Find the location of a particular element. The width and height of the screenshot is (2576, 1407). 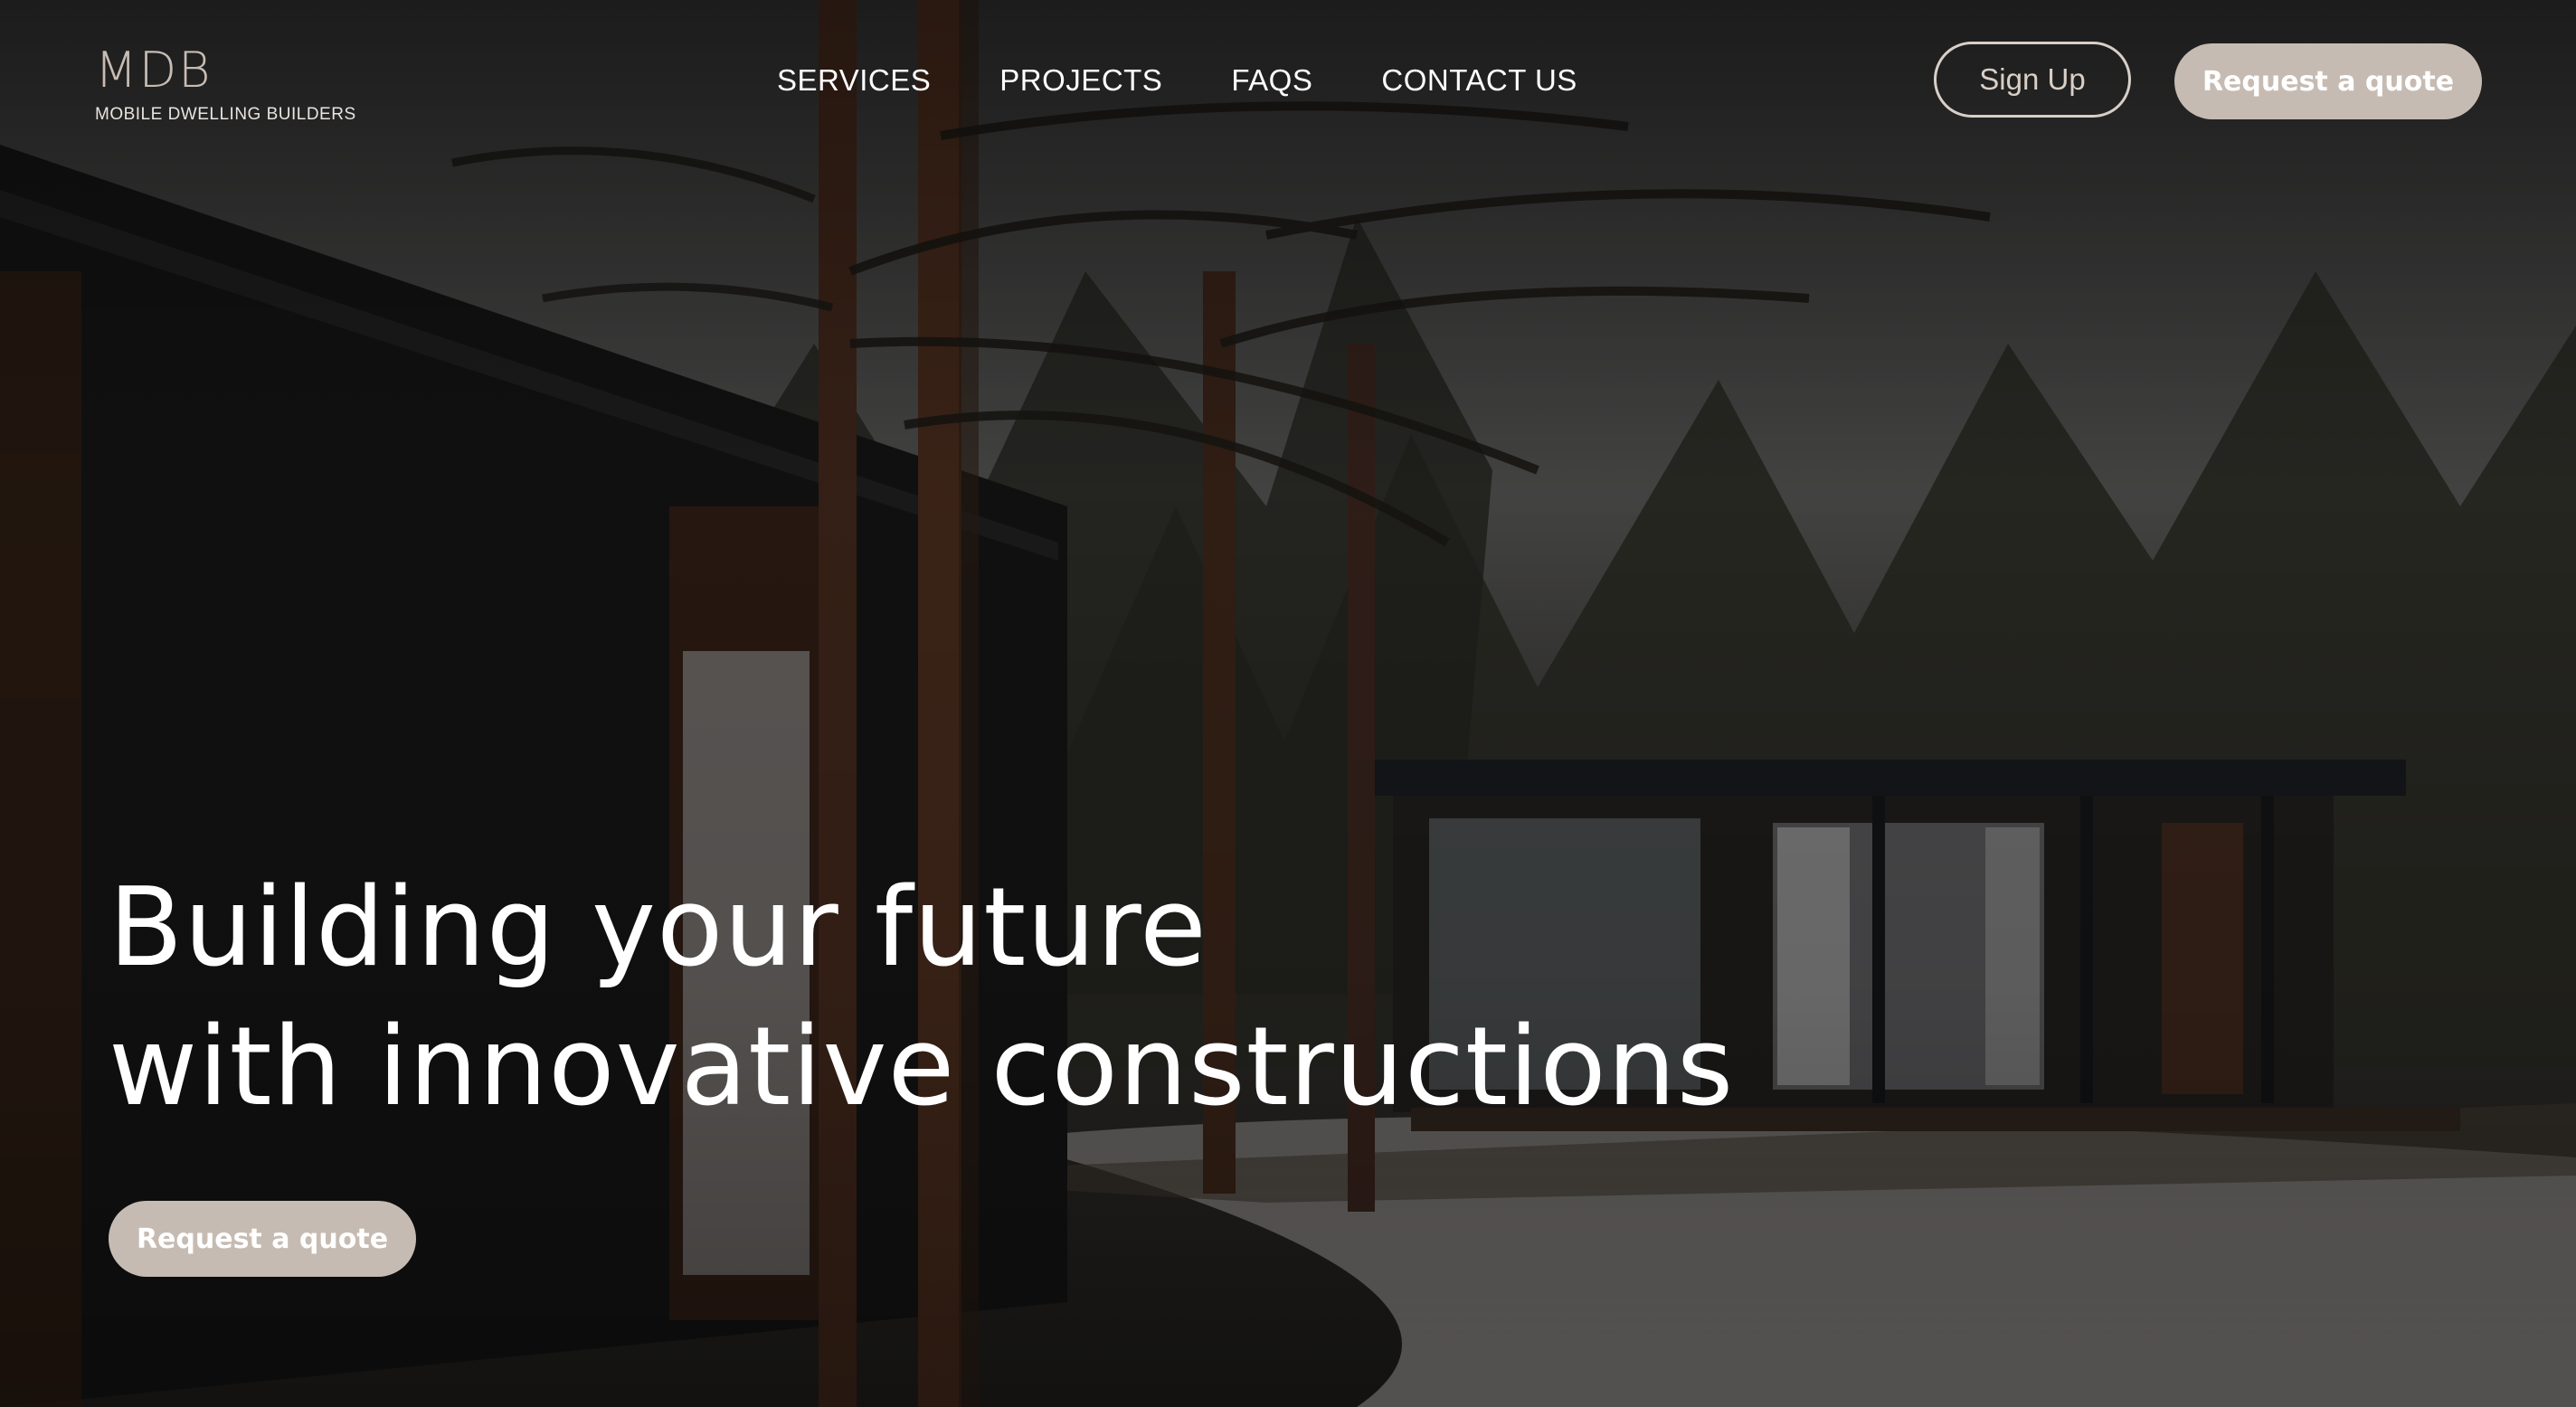

main-nav: SERVICES PROJECTS FAQS CONTACT US is located at coordinates (1177, 80).